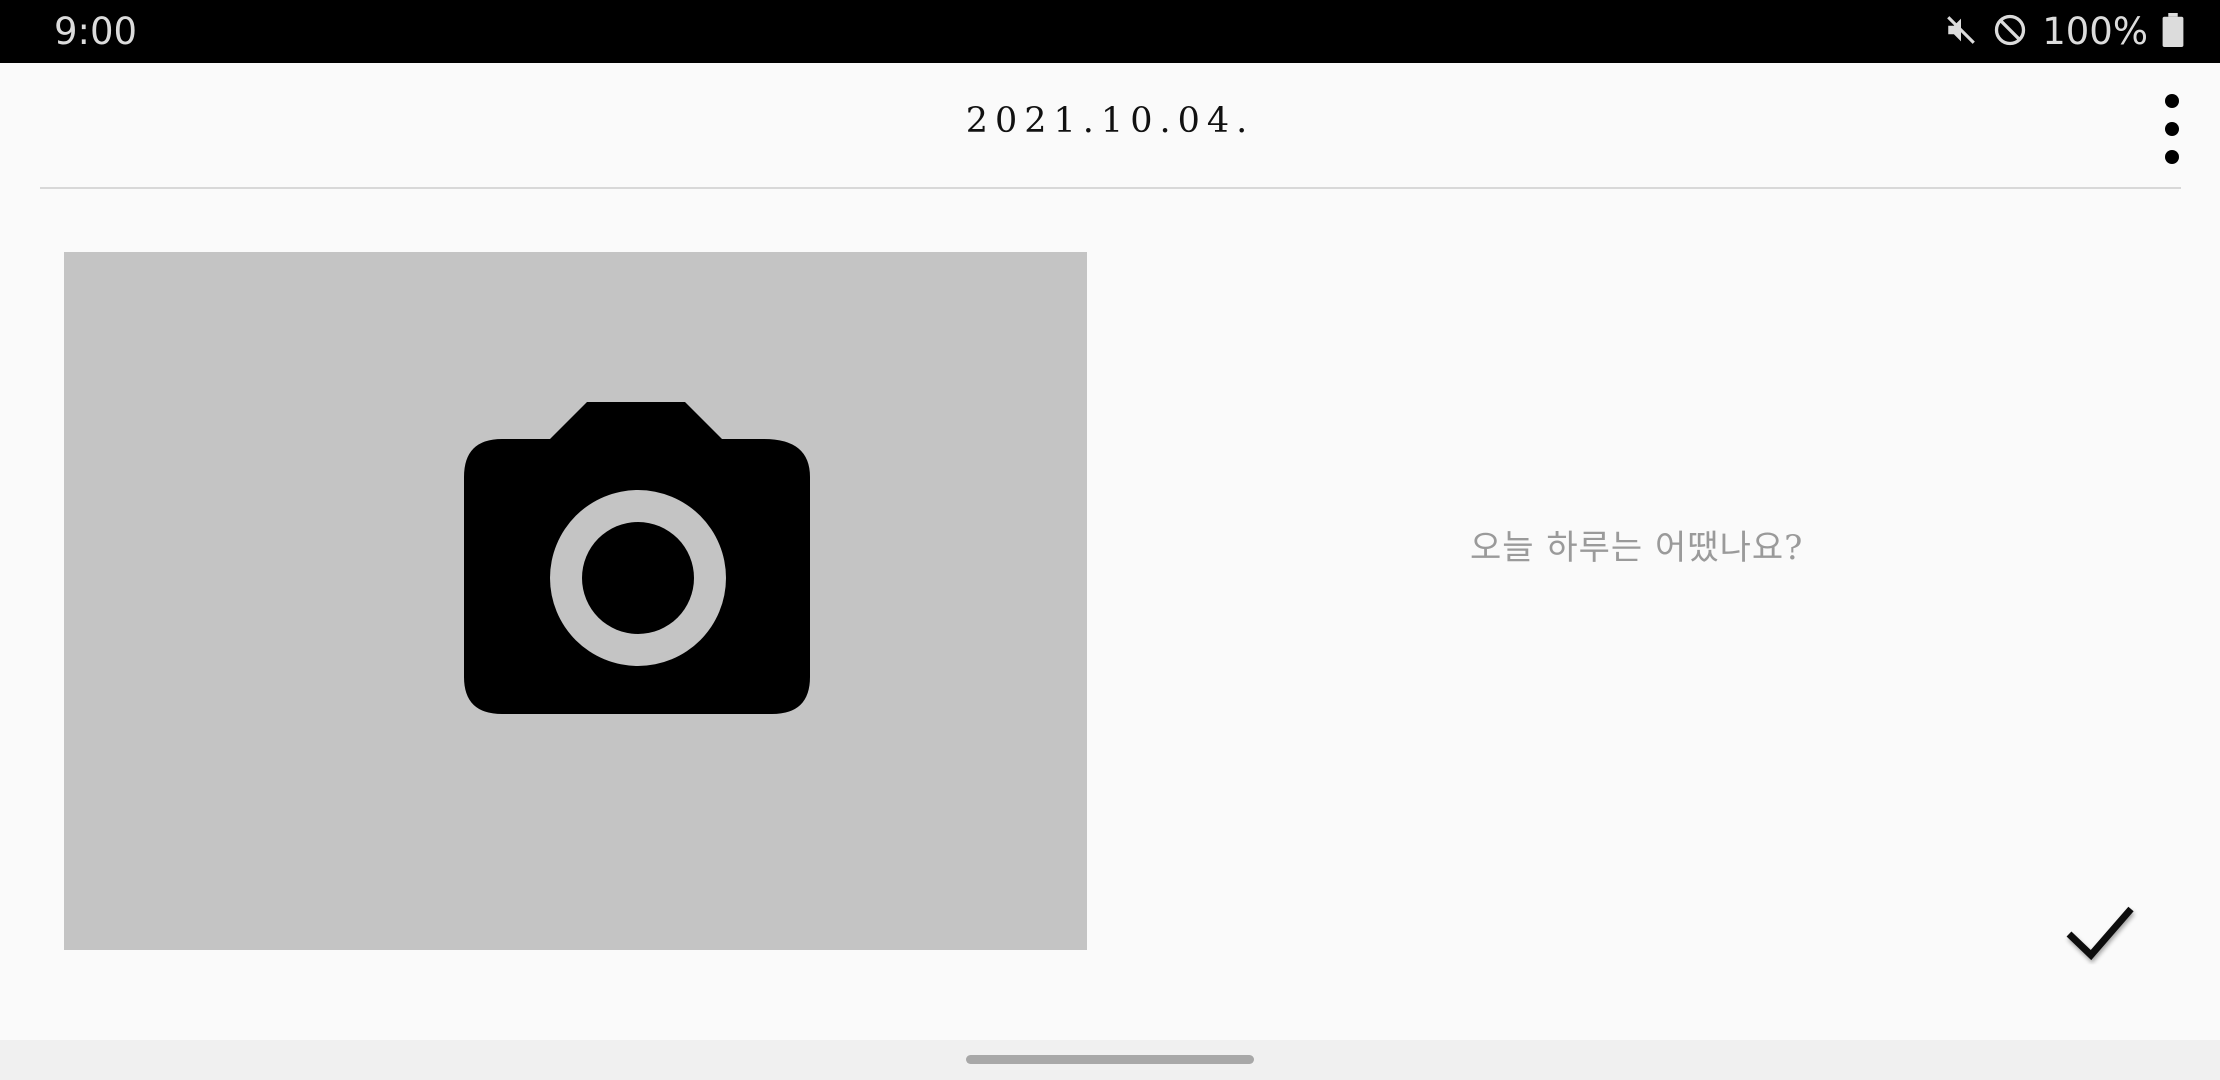  I want to click on more-options-button, so click(2172, 129).